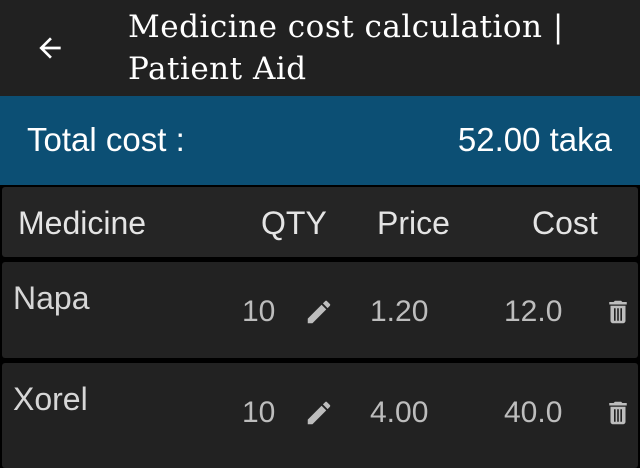  What do you see at coordinates (533, 412) in the screenshot?
I see `medicine-cost: 40.0` at bounding box center [533, 412].